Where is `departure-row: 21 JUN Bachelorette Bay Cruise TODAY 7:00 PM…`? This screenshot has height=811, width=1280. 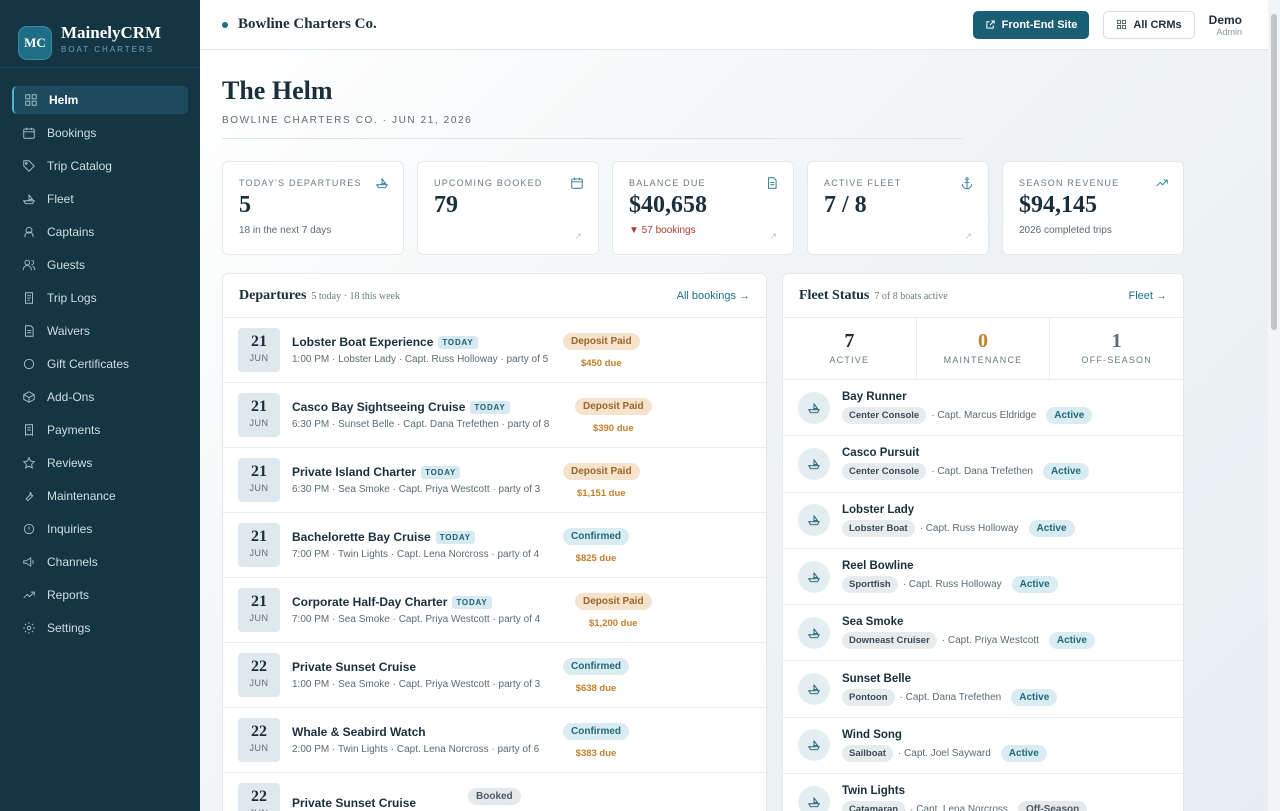
departure-row: 21 JUN Bachelorette Bay Cruise TODAY 7:00 PM… is located at coordinates (494, 545).